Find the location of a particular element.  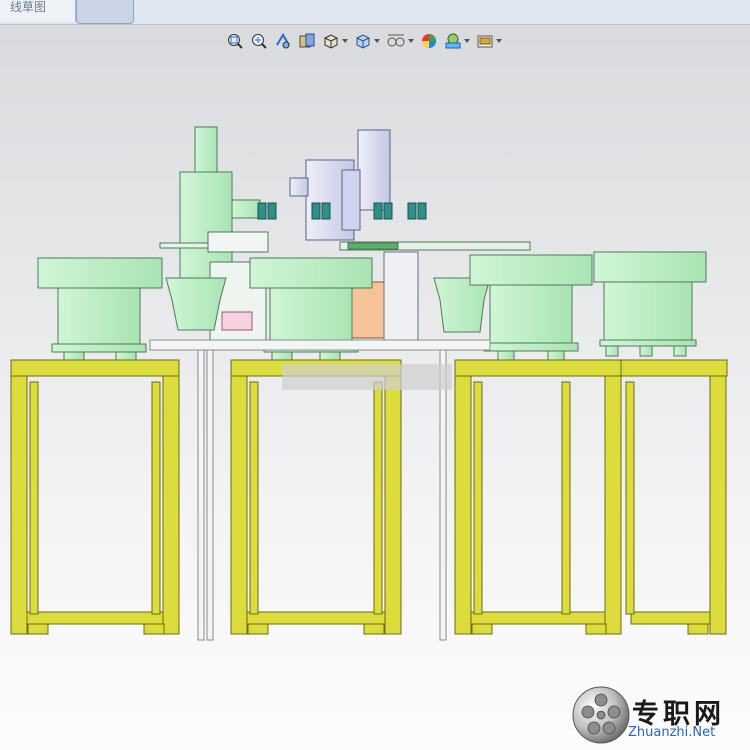

previous-view-button is located at coordinates (283, 41).